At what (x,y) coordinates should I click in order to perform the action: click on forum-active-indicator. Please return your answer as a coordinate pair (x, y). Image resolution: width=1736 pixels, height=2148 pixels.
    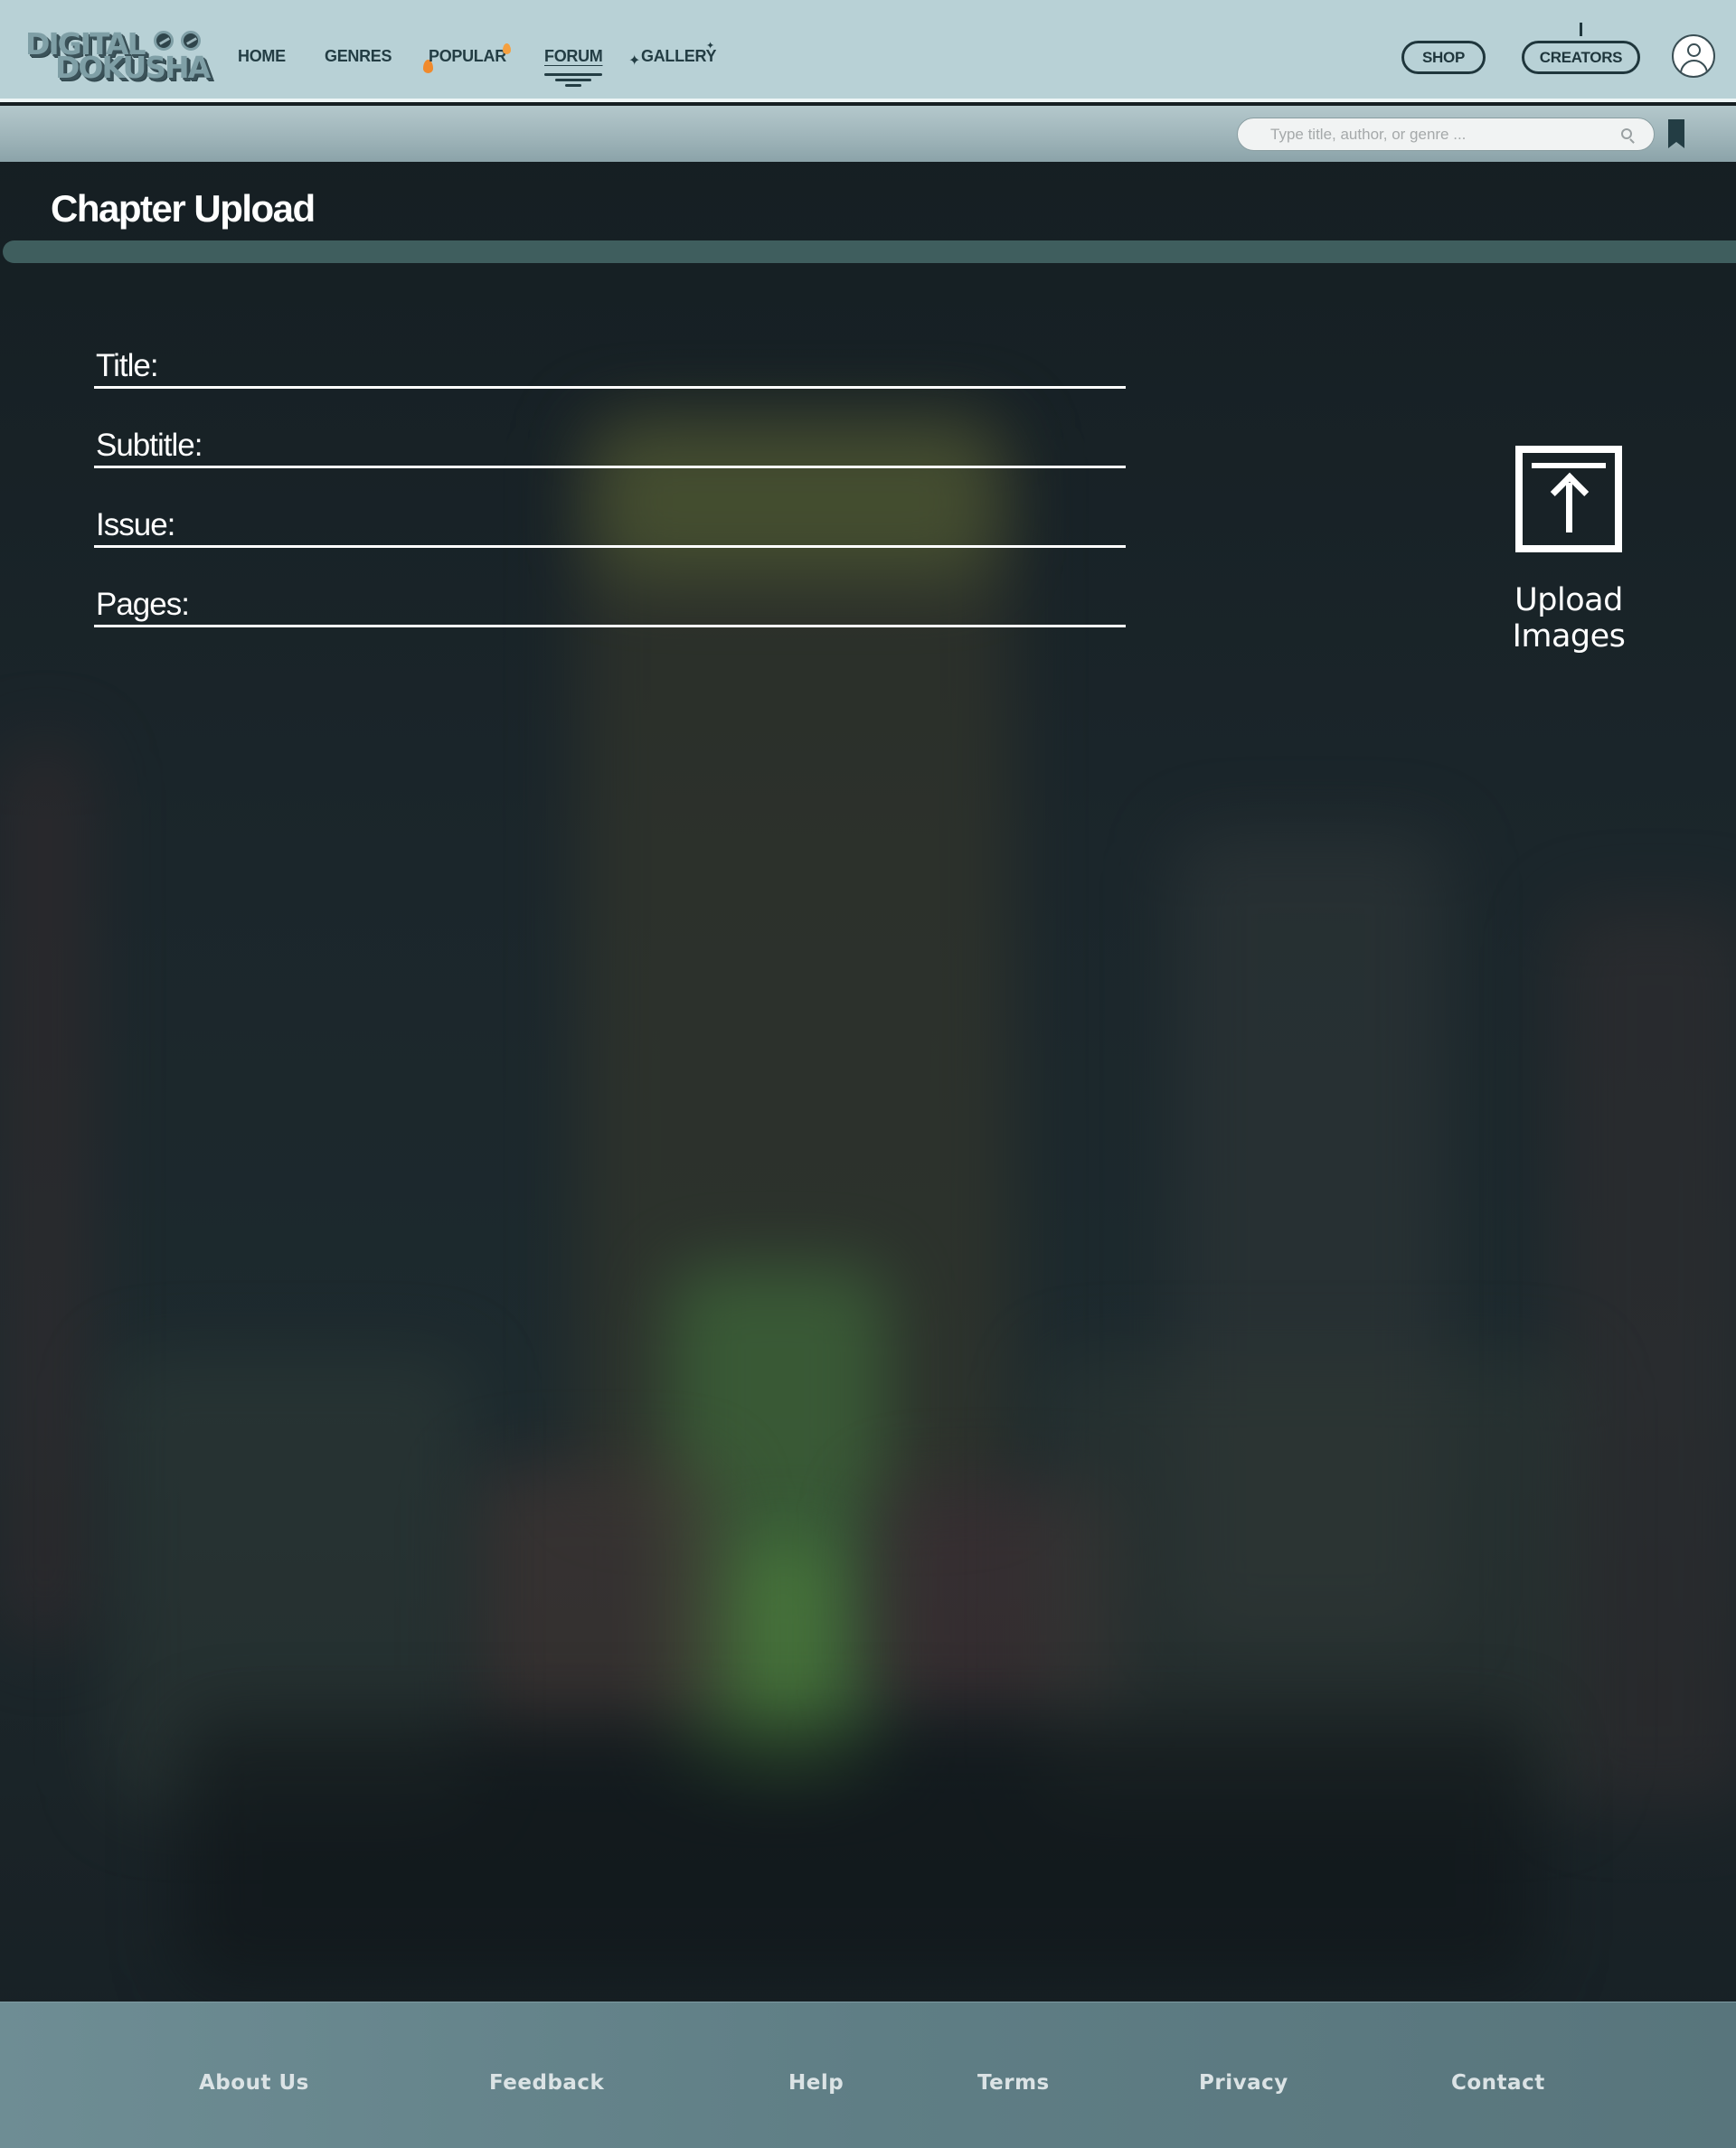
    Looking at the image, I should click on (573, 80).